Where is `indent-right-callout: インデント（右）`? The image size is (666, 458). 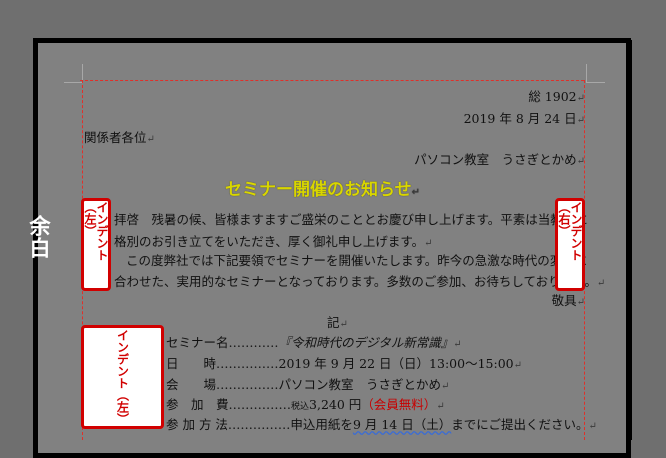
indent-right-callout: インデント（右） is located at coordinates (570, 244).